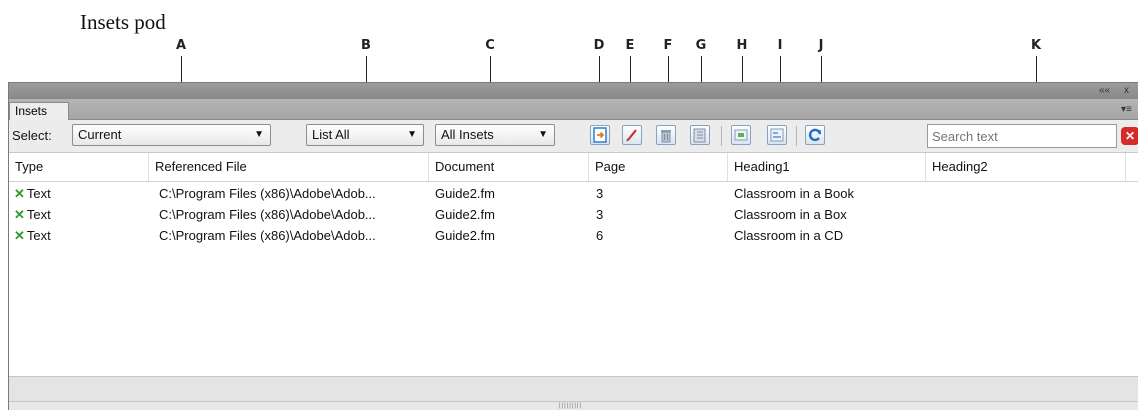  What do you see at coordinates (509, 167) in the screenshot?
I see `column-header-document: Document` at bounding box center [509, 167].